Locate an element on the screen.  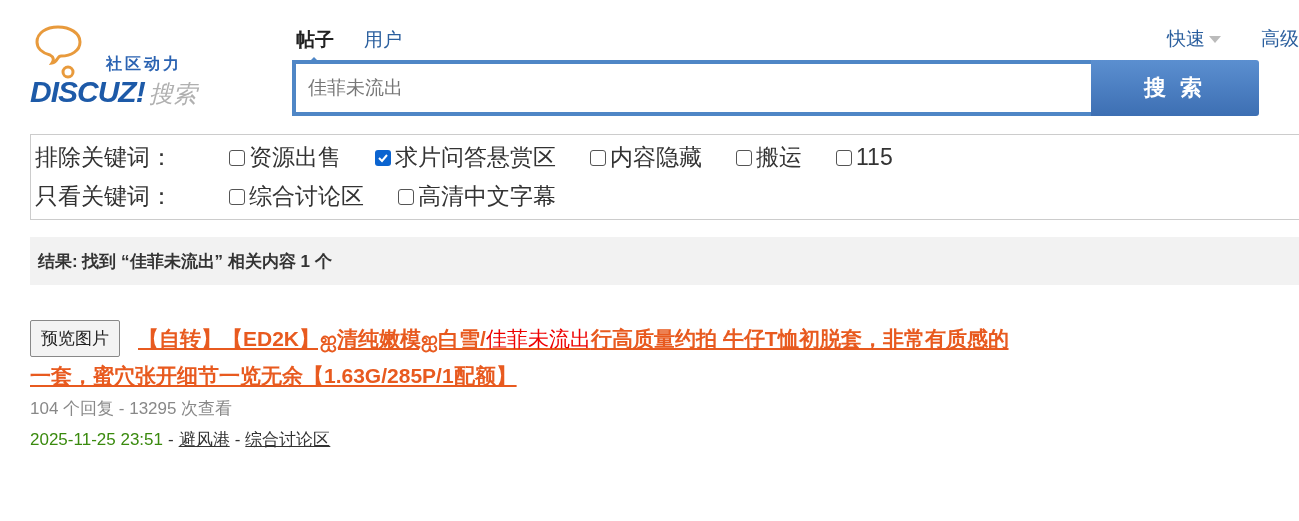
caret-icon is located at coordinates (1215, 39).